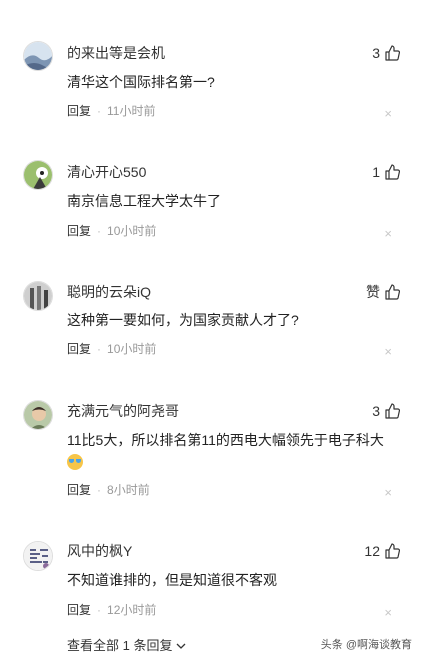  I want to click on like-button: 1, so click(386, 172).